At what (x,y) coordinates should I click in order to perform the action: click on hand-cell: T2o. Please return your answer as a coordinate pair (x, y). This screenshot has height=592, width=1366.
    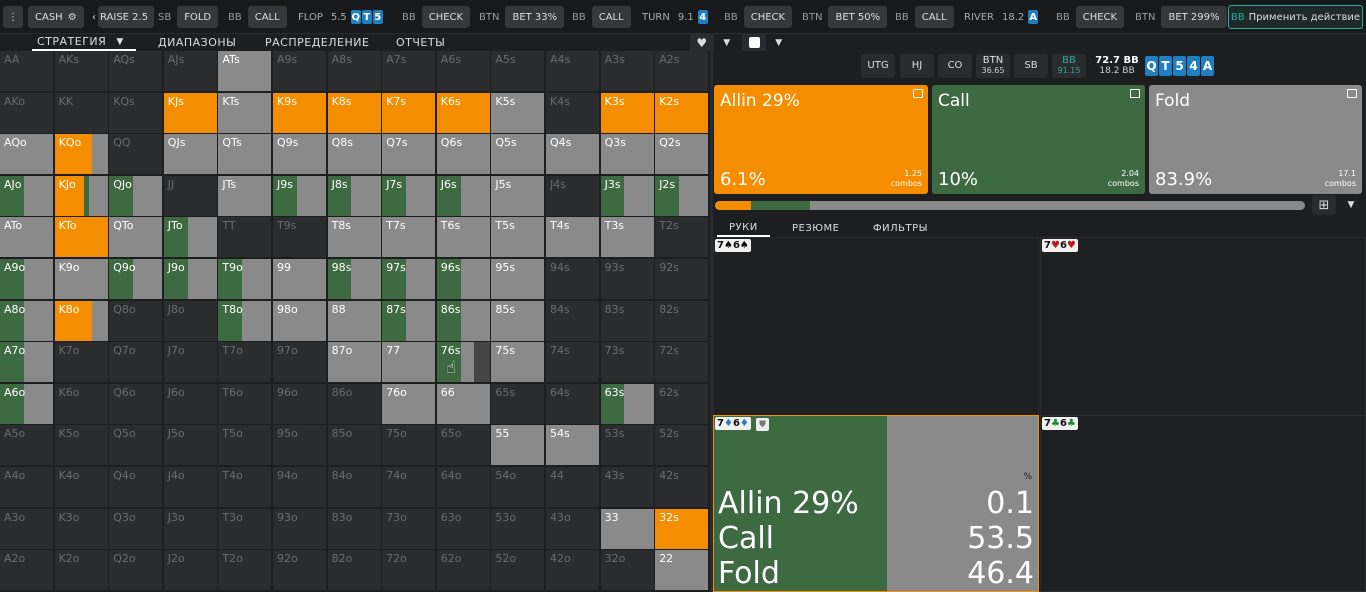
    Looking at the image, I should click on (245, 571).